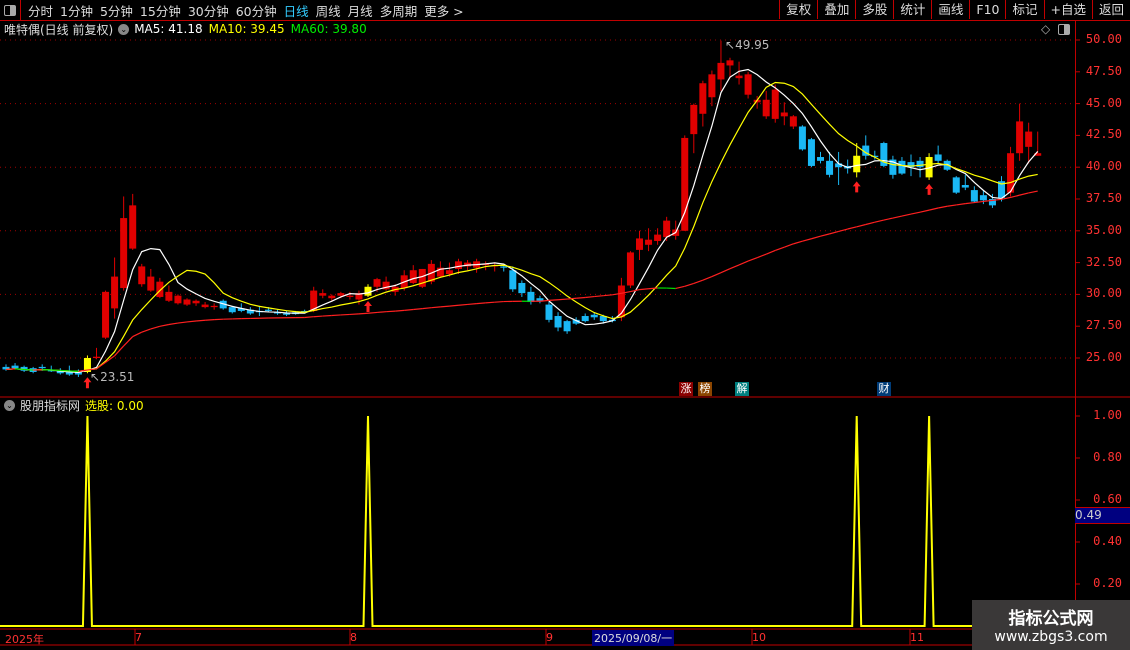 Image resolution: width=1130 pixels, height=650 pixels. What do you see at coordinates (1103, 198) in the screenshot?
I see `price-tick-label: 37.50` at bounding box center [1103, 198].